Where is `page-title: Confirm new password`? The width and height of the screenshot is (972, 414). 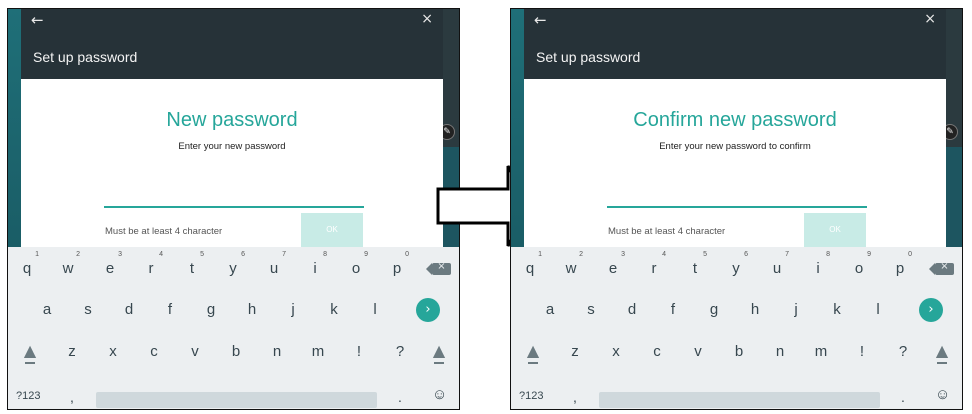
page-title: Confirm new password is located at coordinates (735, 120).